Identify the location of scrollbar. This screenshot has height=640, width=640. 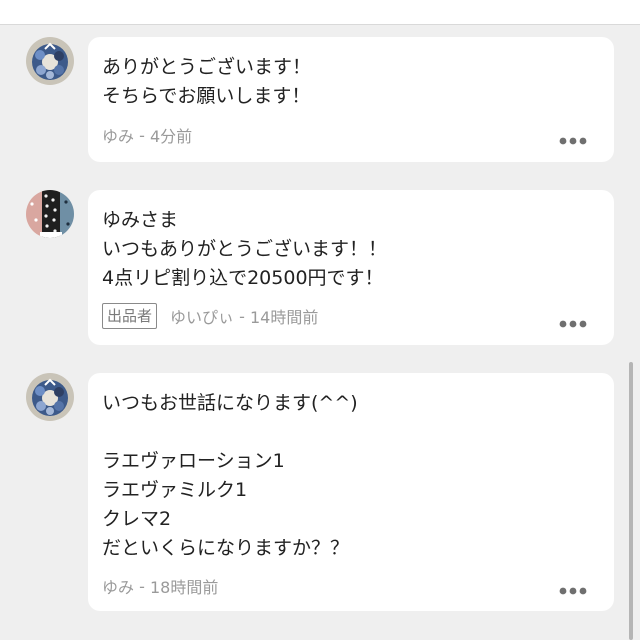
(631, 501).